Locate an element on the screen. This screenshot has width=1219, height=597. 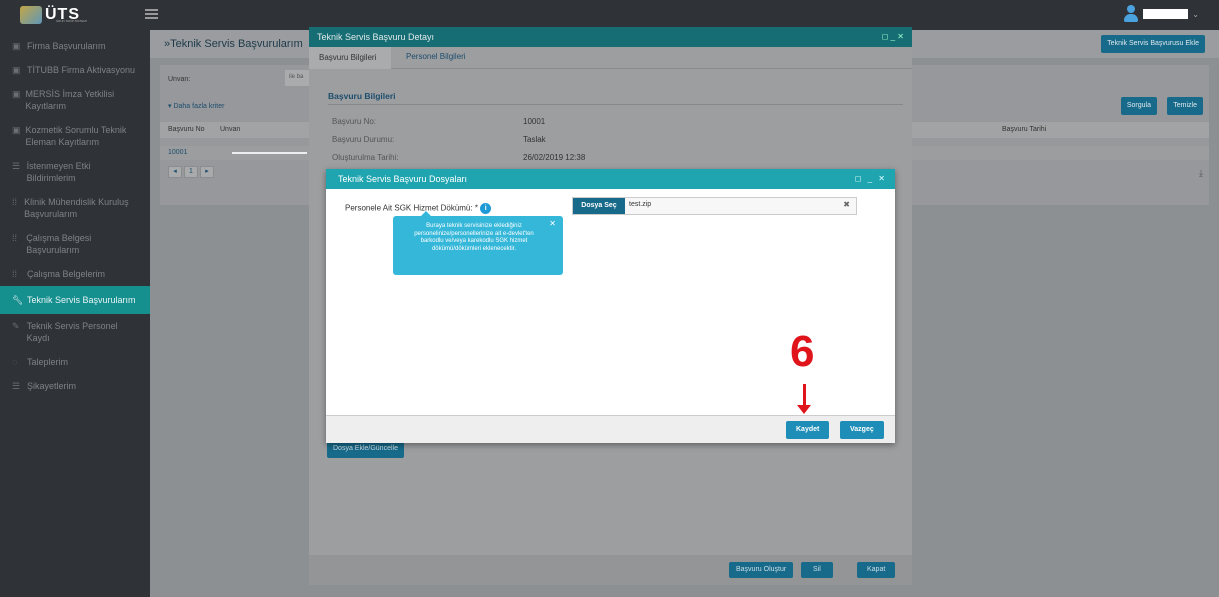
sidebar-item-mersis: ▣ MERSİS İmza Yetkilisi Kayıtlarım is located at coordinates (75, 100).